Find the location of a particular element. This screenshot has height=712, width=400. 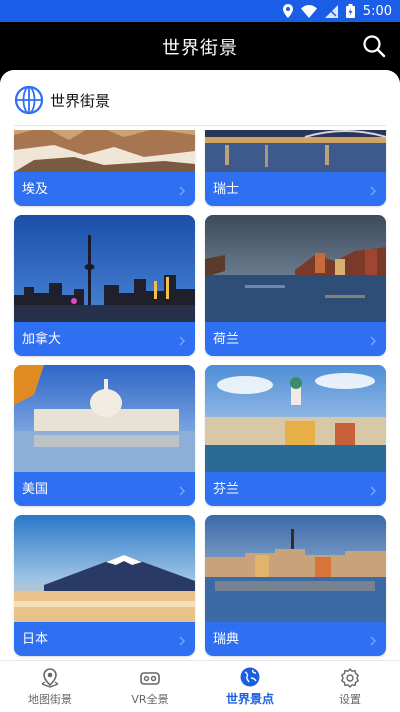

destination-card-sweden: 瑞典 is located at coordinates (295, 585).